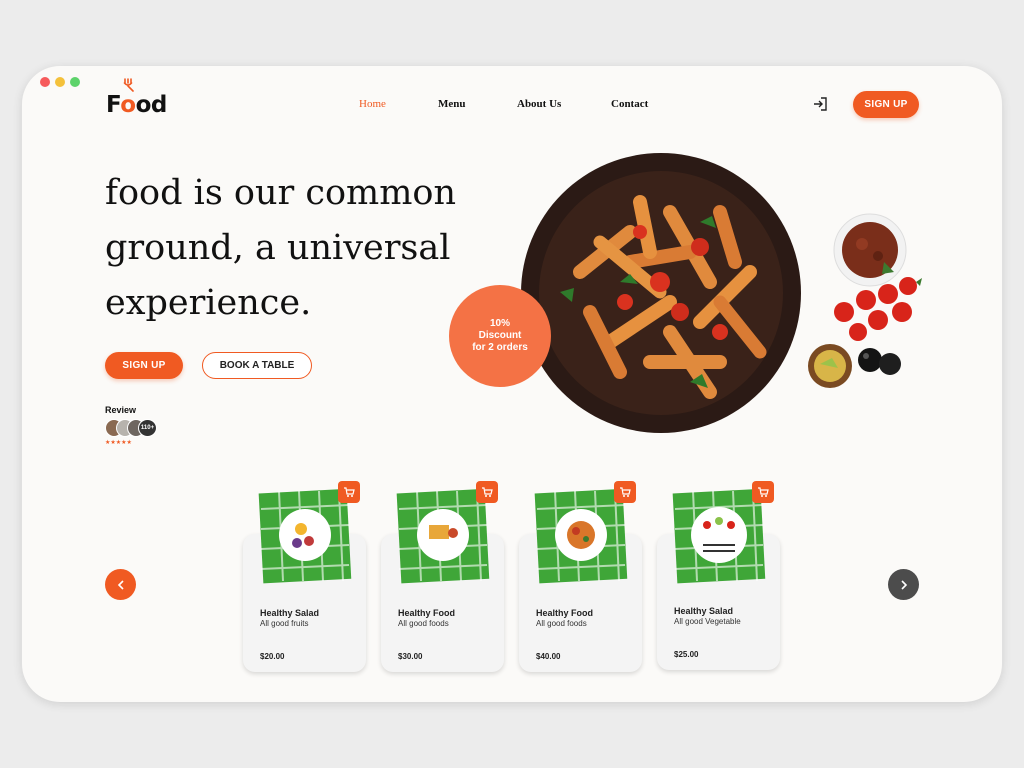 Image resolution: width=1024 pixels, height=768 pixels. I want to click on nav-contact: Contact, so click(629, 104).